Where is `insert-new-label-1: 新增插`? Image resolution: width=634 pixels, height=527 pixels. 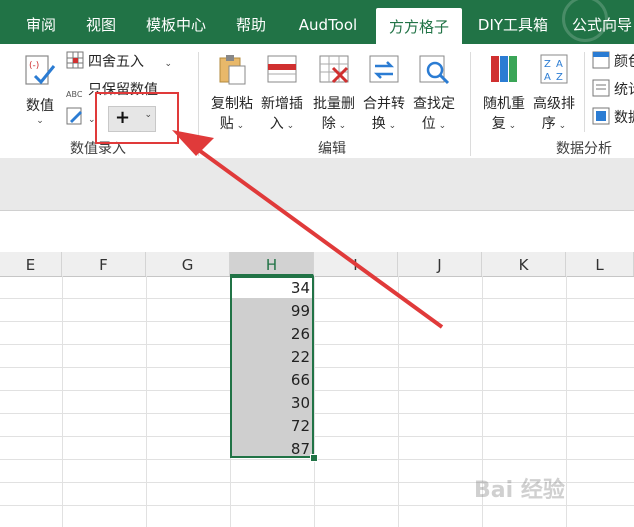
insert-new-label-1: 新增插 is located at coordinates (282, 104).